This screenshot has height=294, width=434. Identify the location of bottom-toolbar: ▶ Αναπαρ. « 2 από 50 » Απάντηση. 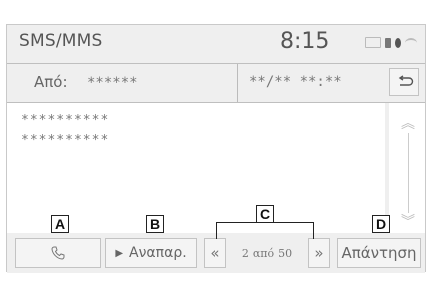
(216, 253).